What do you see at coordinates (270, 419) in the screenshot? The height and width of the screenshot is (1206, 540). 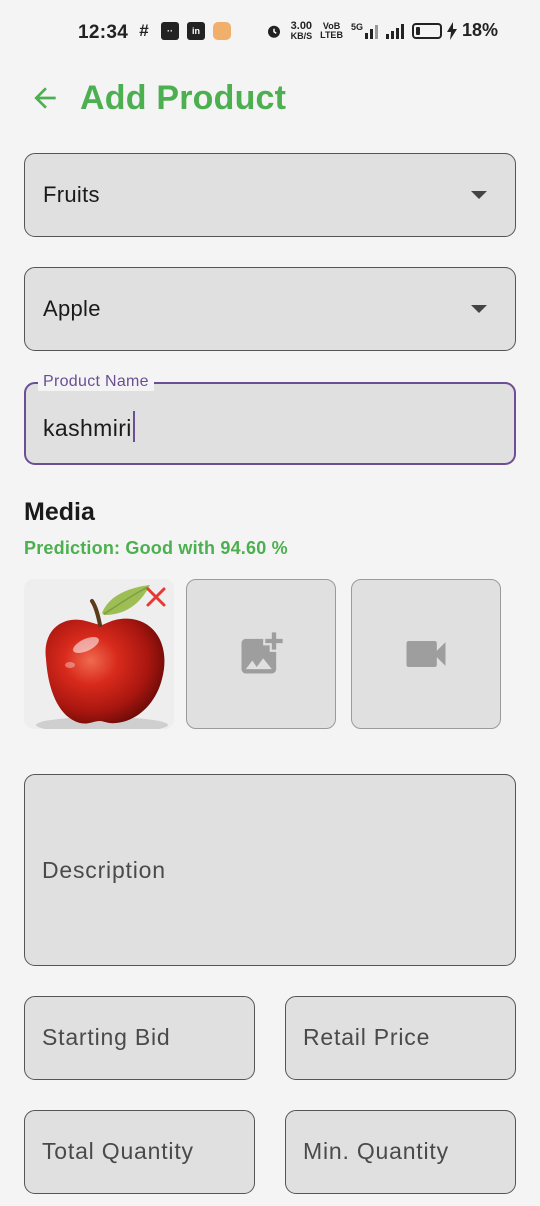 I see `product-name-input: Product Name kashmiri` at bounding box center [270, 419].